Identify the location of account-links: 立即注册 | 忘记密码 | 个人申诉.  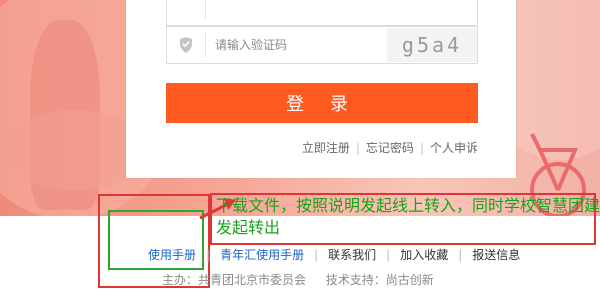
(390, 147).